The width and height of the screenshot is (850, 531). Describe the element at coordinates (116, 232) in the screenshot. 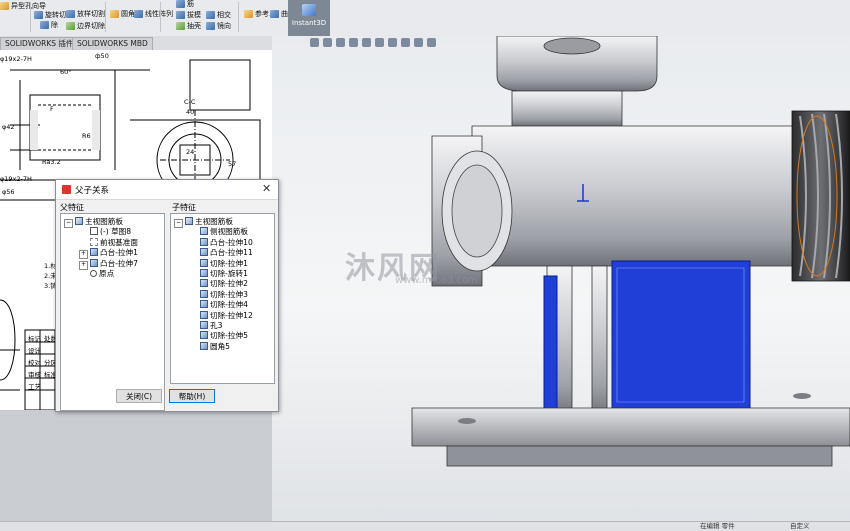

I see `tree-node-label: (-) 草图8` at that location.